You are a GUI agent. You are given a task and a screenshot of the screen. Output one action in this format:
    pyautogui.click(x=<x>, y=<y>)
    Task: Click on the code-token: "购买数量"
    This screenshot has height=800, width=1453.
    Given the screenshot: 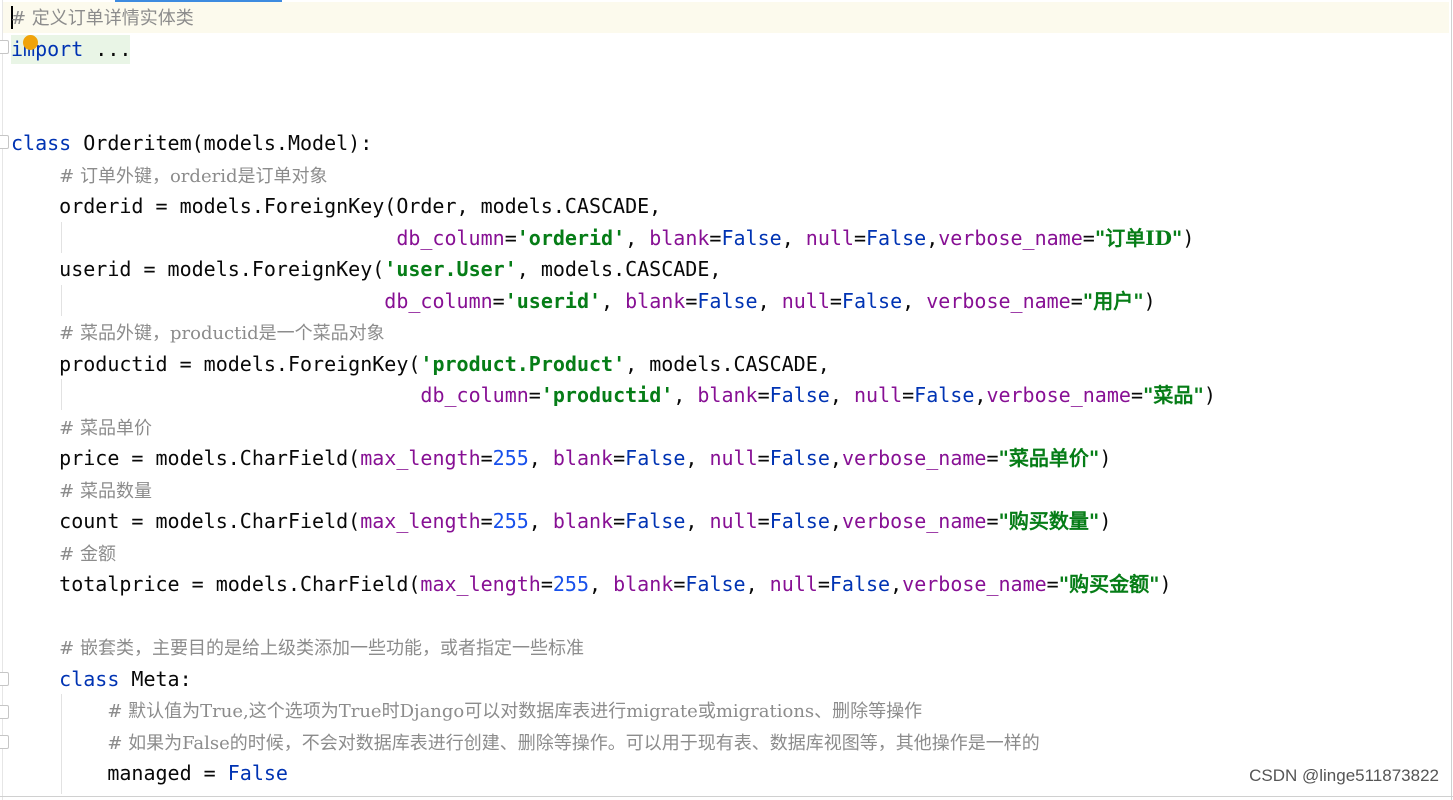 What is the action you would take?
    pyautogui.click(x=1049, y=521)
    